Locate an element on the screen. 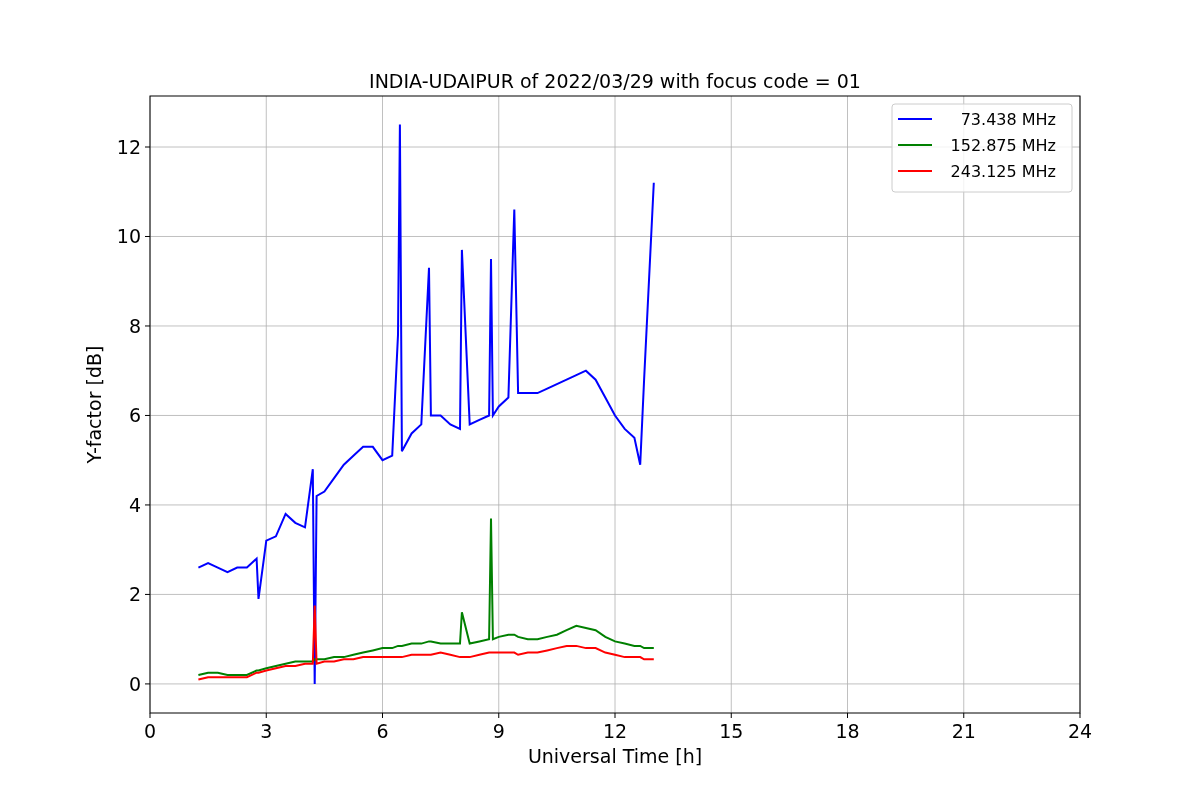 The height and width of the screenshot is (800, 1200). legend-label: 73.438 MHz is located at coordinates (1008, 119).